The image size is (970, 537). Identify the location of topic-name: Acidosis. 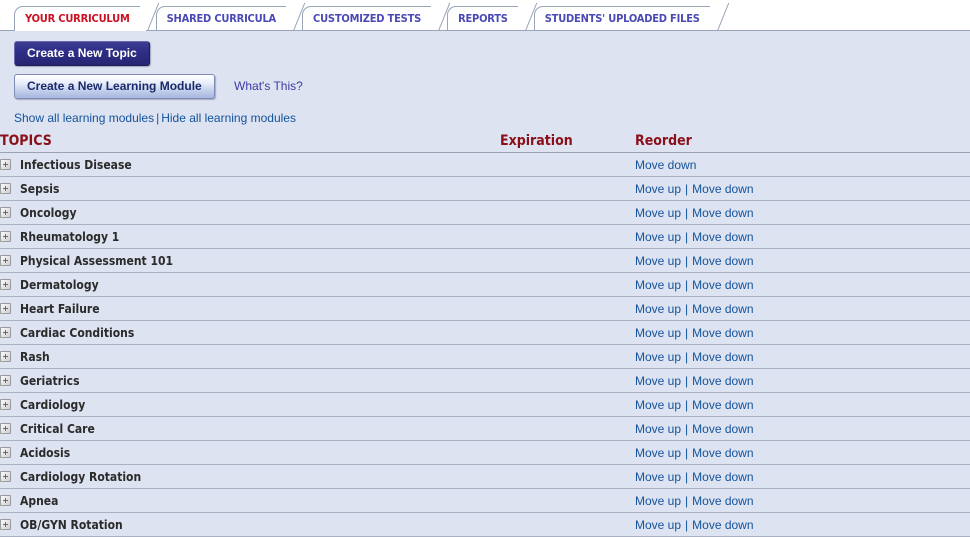
(45, 453).